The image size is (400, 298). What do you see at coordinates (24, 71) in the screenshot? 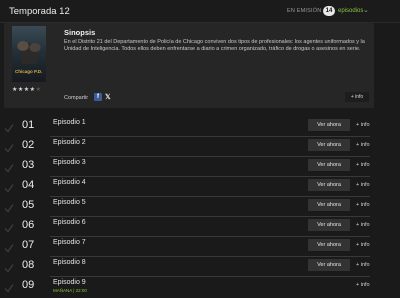
I see `poster-logo-main: Chicago` at bounding box center [24, 71].